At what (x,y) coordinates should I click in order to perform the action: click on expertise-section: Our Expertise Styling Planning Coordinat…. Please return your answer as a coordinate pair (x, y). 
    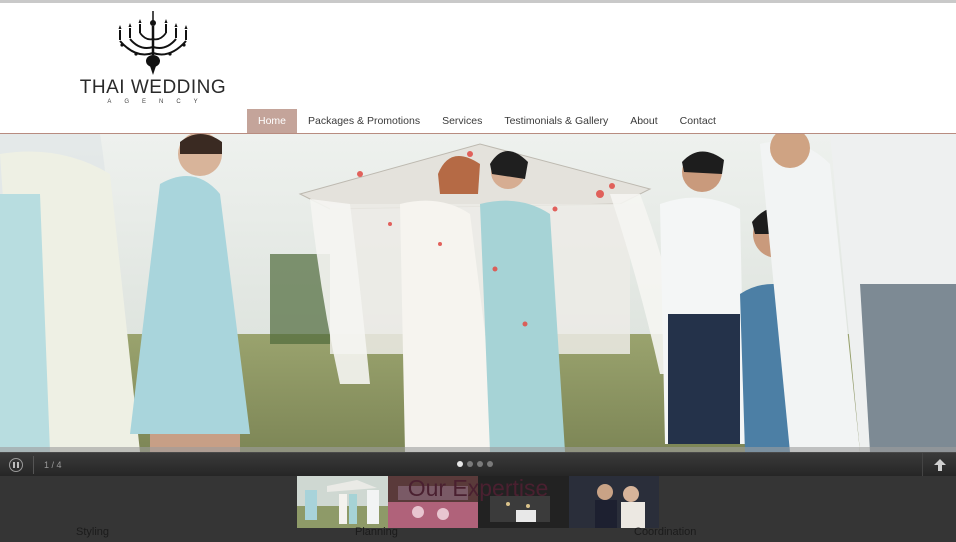
    Looking at the image, I should click on (478, 508).